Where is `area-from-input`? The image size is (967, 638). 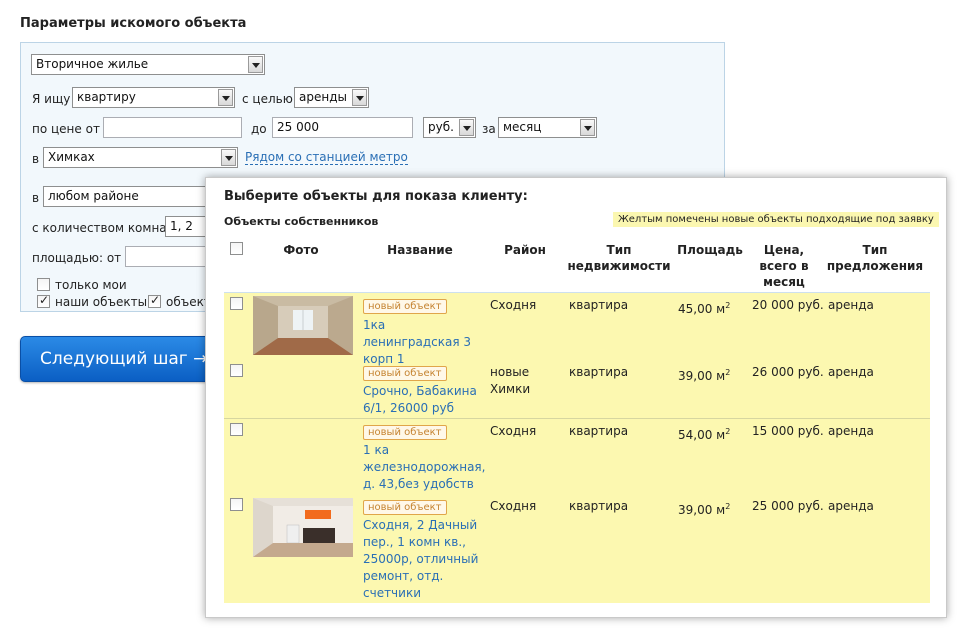
area-from-input is located at coordinates (170, 256).